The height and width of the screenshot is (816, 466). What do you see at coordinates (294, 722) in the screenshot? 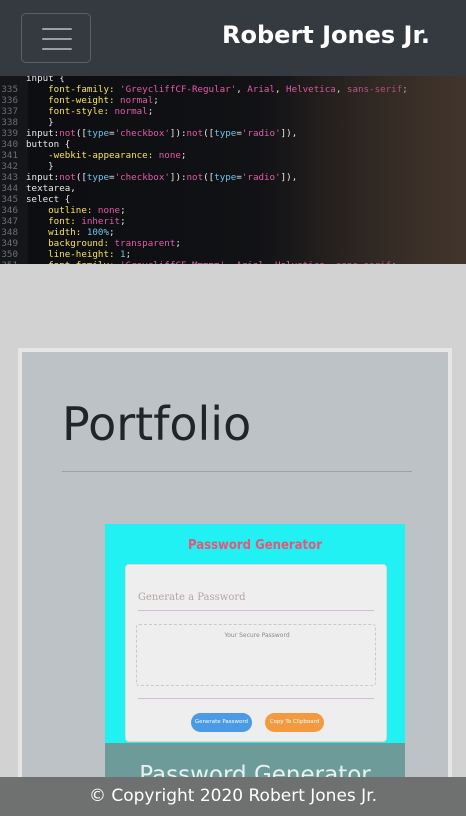
I see `screenshot-copy-button: Copy To Clipboard` at bounding box center [294, 722].